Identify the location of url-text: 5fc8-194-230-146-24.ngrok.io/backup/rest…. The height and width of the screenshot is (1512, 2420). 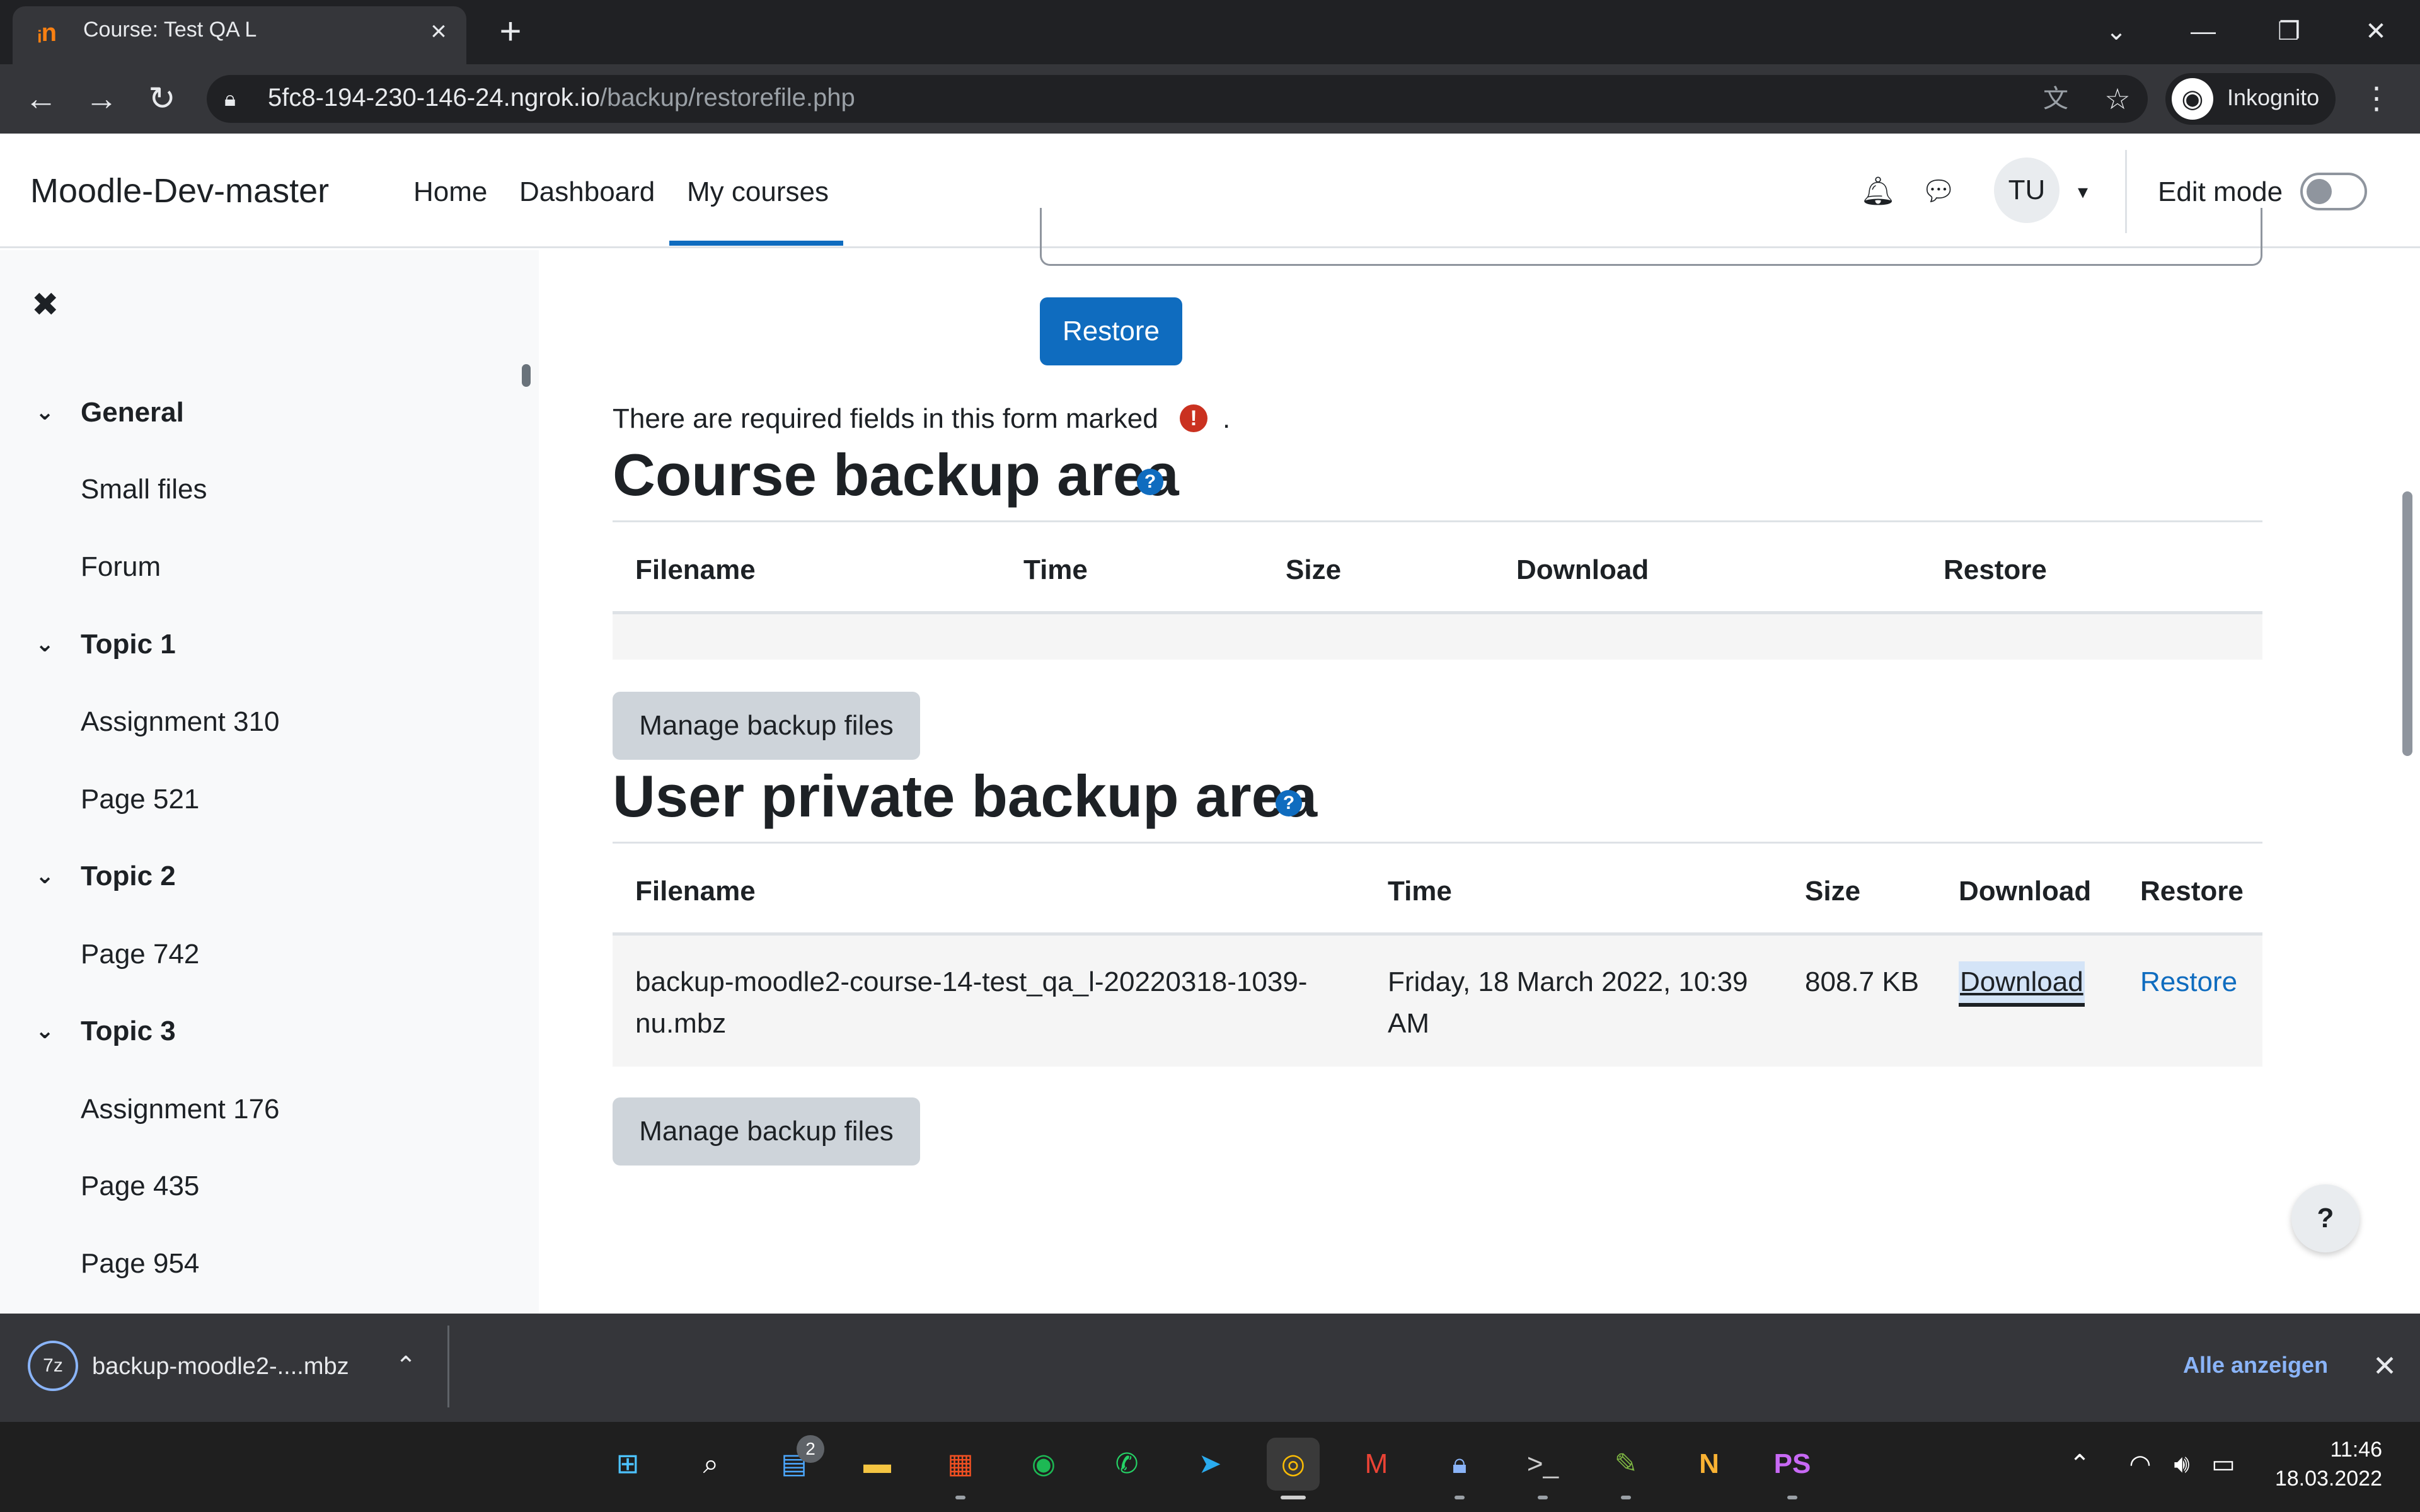
(561, 98).